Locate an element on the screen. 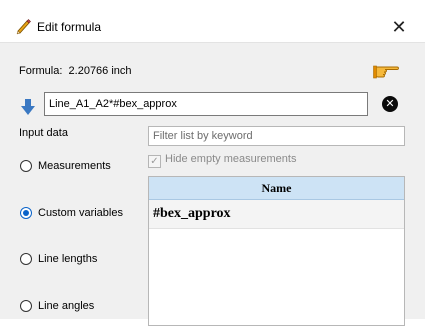 Image resolution: width=425 pixels, height=326 pixels. formula-result: Formula: 2.20766 inch is located at coordinates (75, 71).